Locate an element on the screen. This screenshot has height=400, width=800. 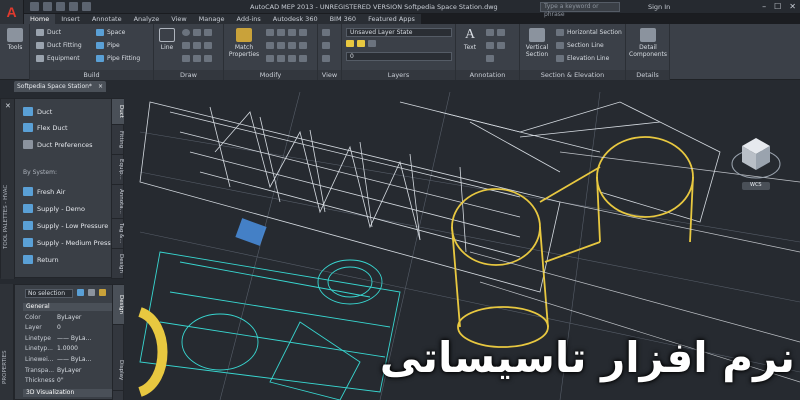
maximize-button: ☐ is located at coordinates (777, 7).